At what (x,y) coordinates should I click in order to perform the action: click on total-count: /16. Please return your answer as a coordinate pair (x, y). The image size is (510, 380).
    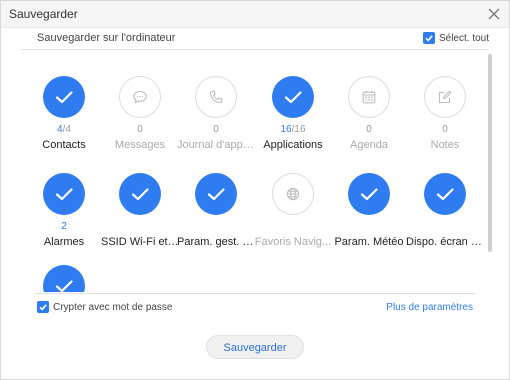
    Looking at the image, I should click on (298, 129).